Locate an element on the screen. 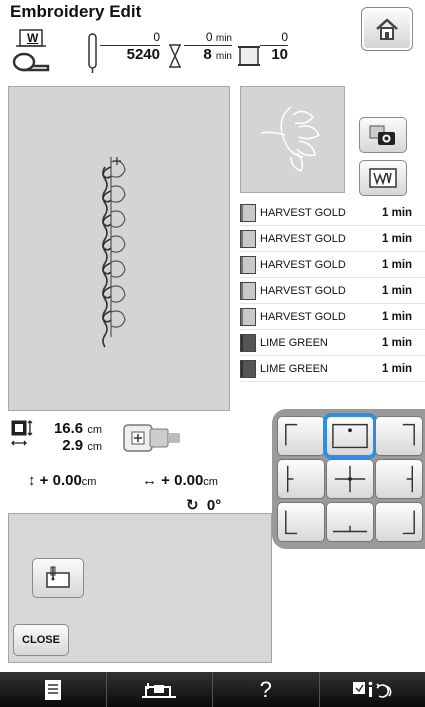 This screenshot has width=425, height=707. position-center-icon is located at coordinates (350, 479).